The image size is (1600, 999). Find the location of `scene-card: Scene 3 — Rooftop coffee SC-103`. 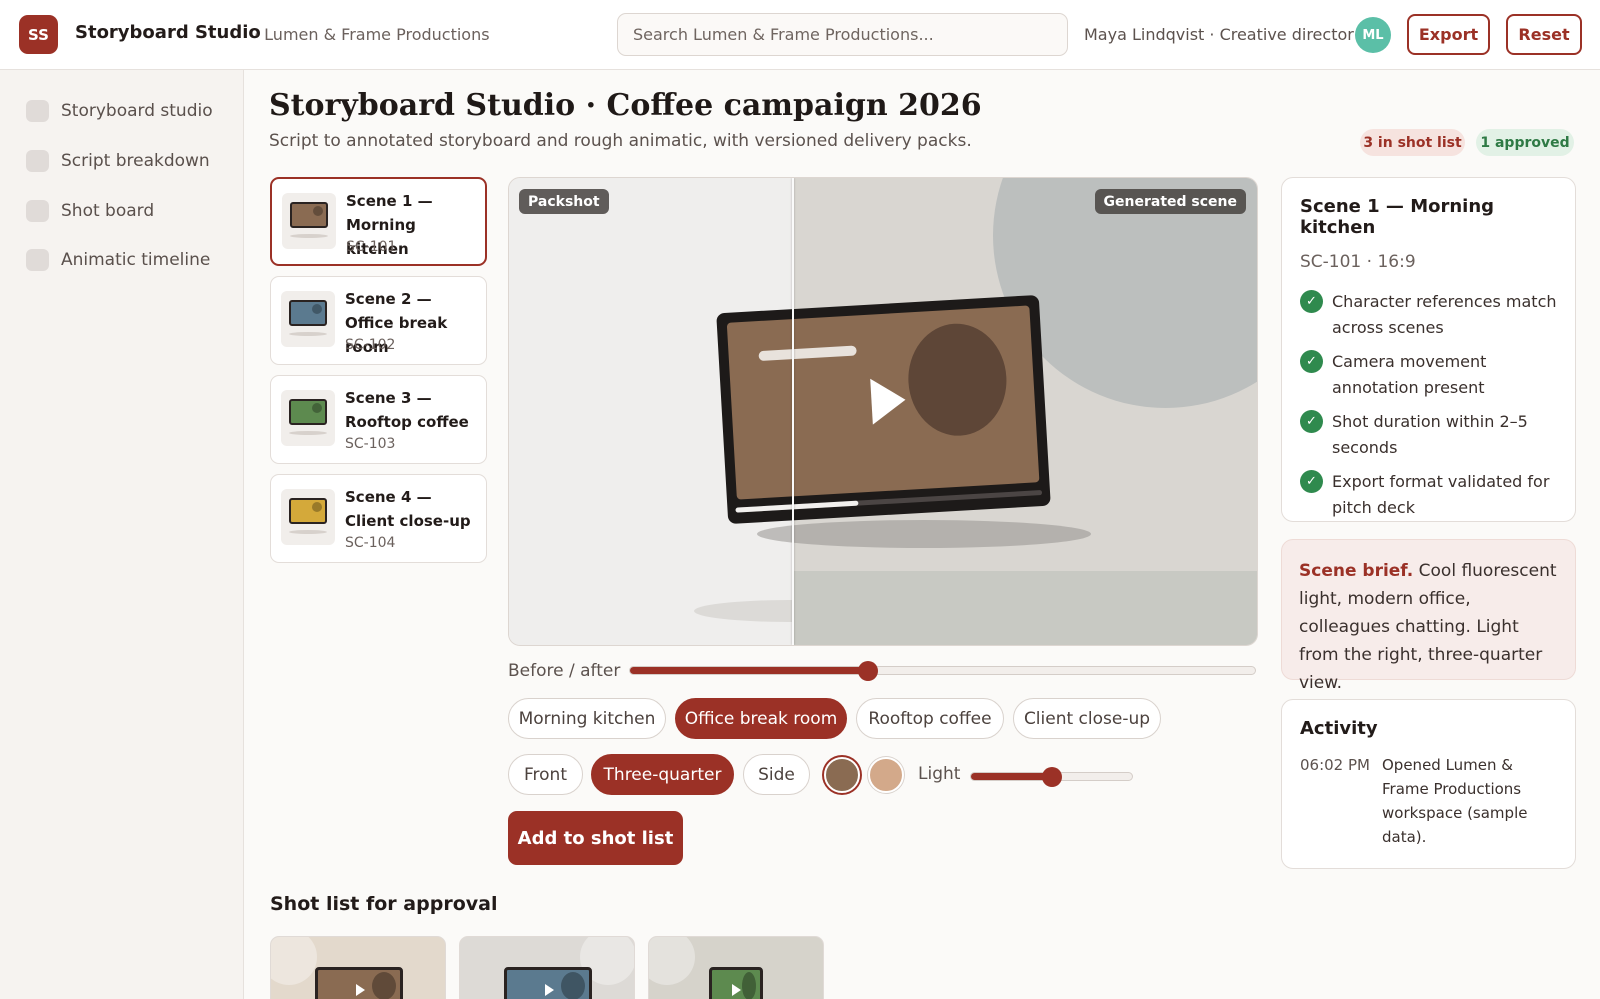

scene-card: Scene 3 — Rooftop coffee SC-103 is located at coordinates (378, 419).